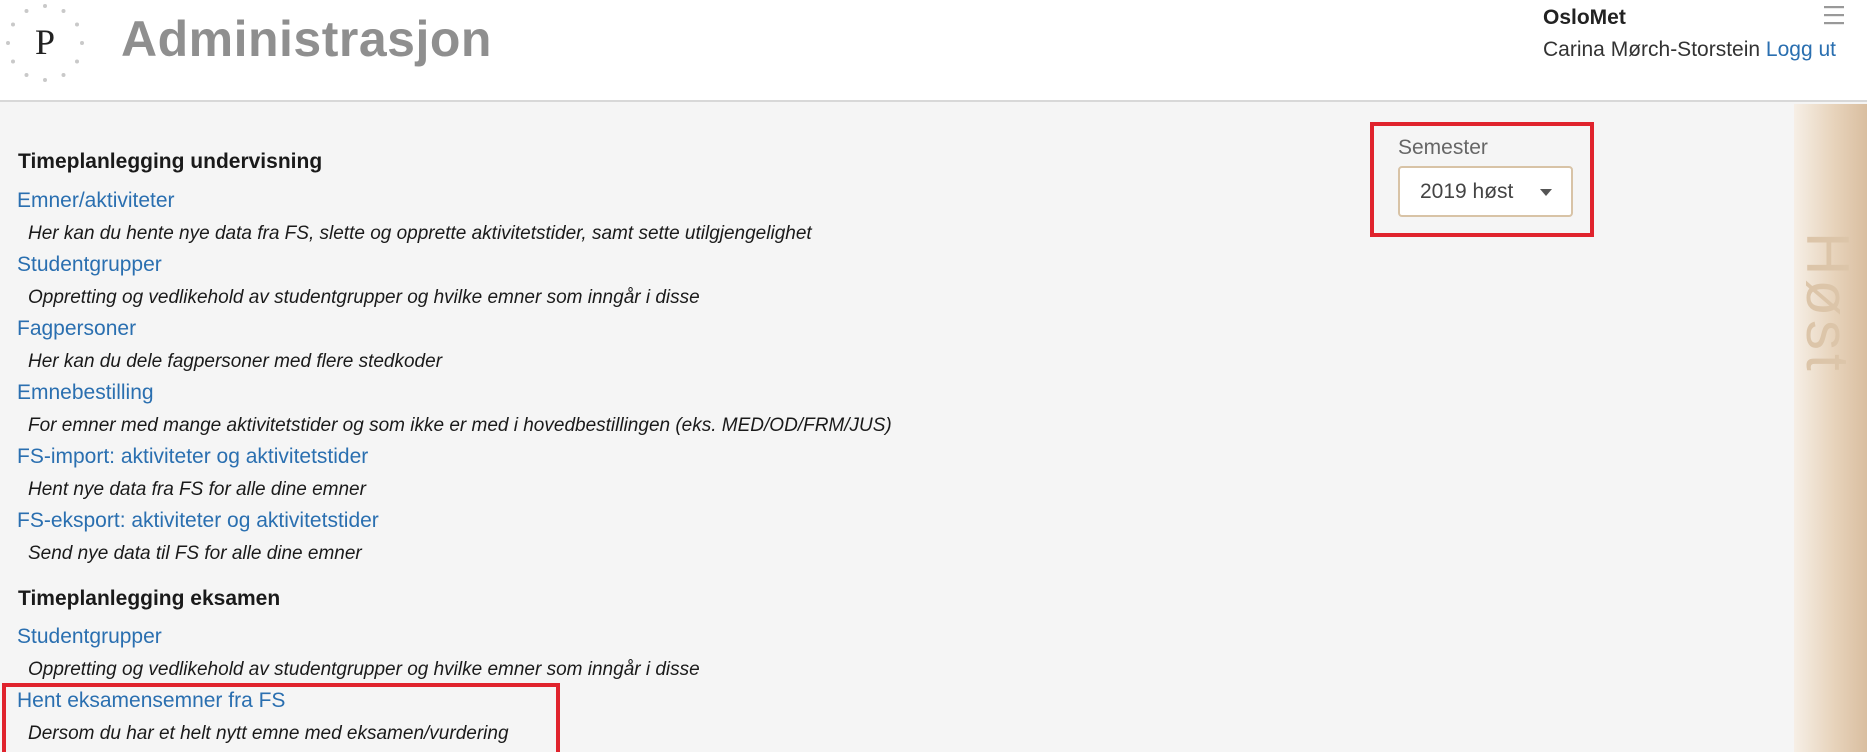 This screenshot has width=1867, height=752. Describe the element at coordinates (89, 637) in the screenshot. I see `link-eksamen-studentgrupper: Studentgrupper` at that location.